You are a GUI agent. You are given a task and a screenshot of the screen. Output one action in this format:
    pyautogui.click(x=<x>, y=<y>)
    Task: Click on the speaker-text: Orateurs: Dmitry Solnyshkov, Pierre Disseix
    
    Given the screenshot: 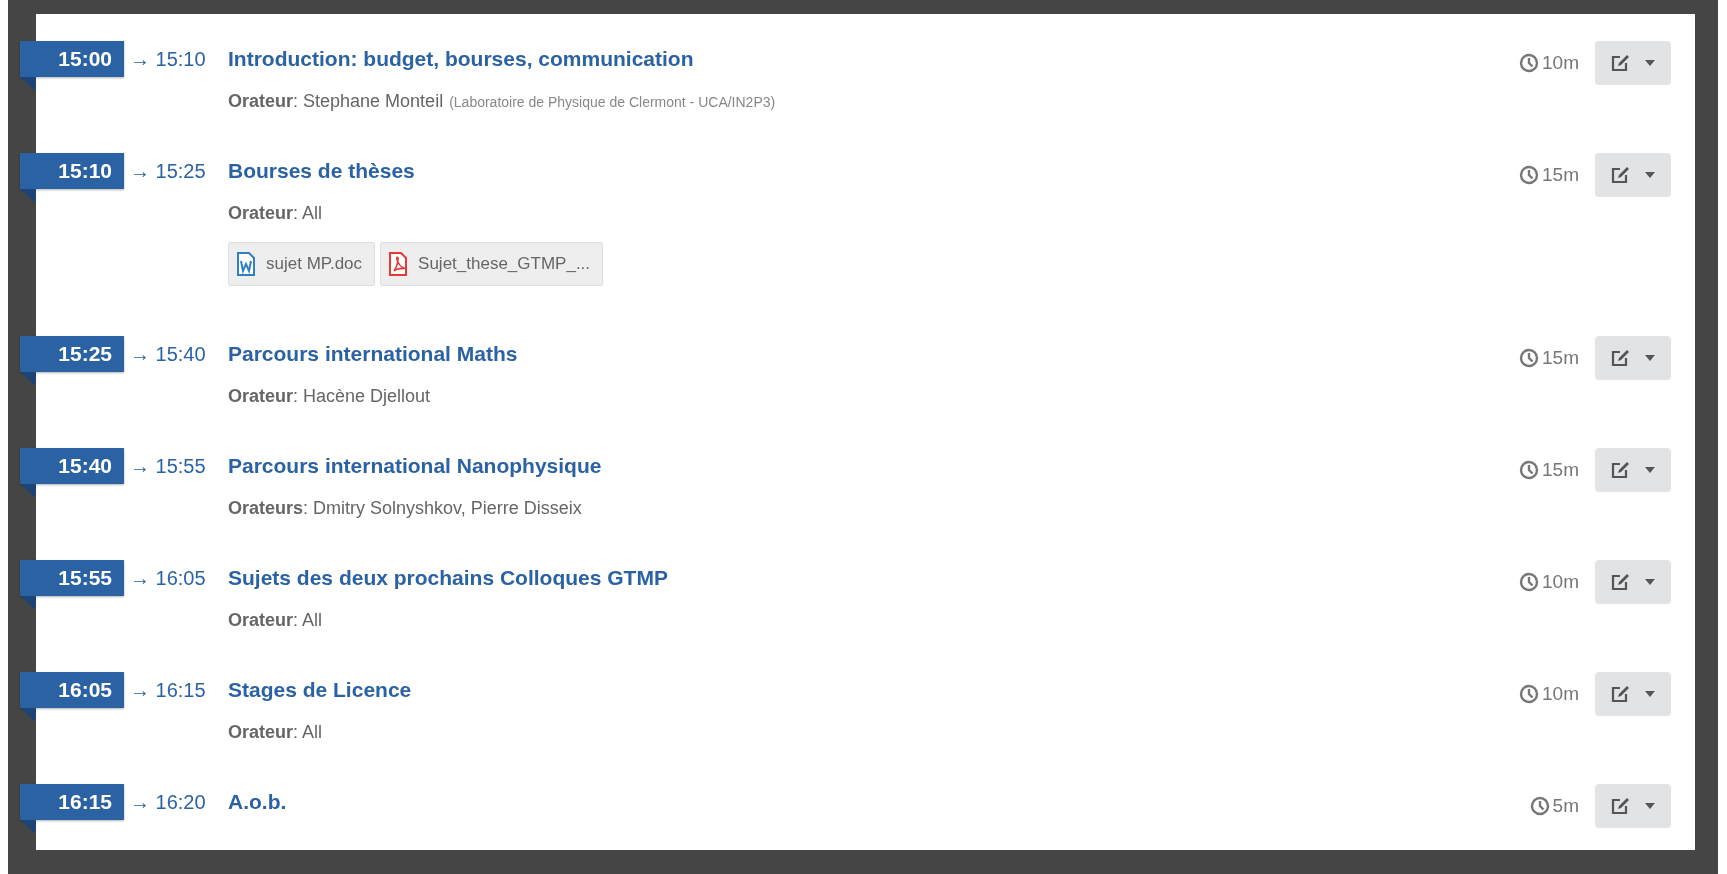 What is the action you would take?
    pyautogui.click(x=405, y=508)
    